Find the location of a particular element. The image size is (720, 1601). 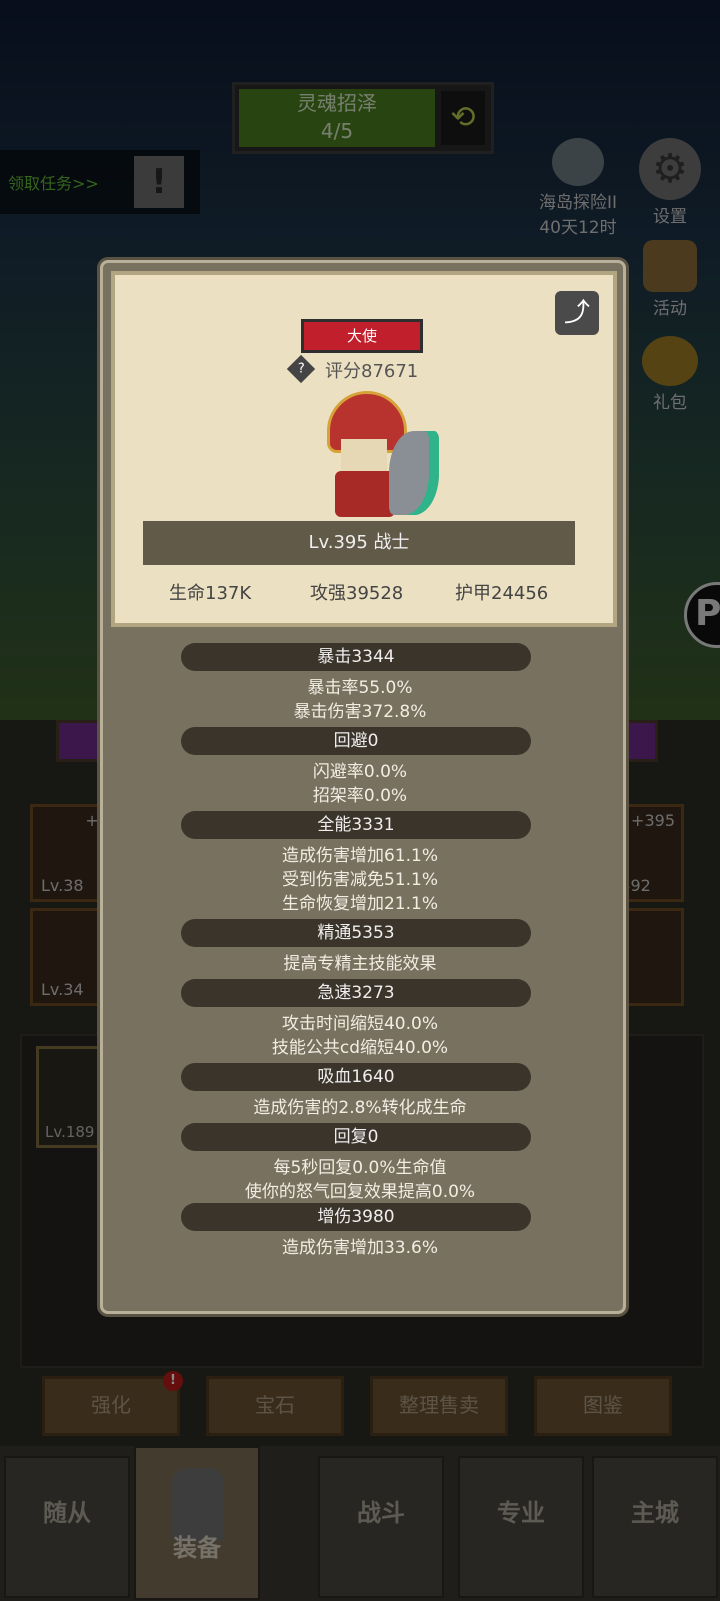

score-row: ? 评分87671 is located at coordinates (388, 369).